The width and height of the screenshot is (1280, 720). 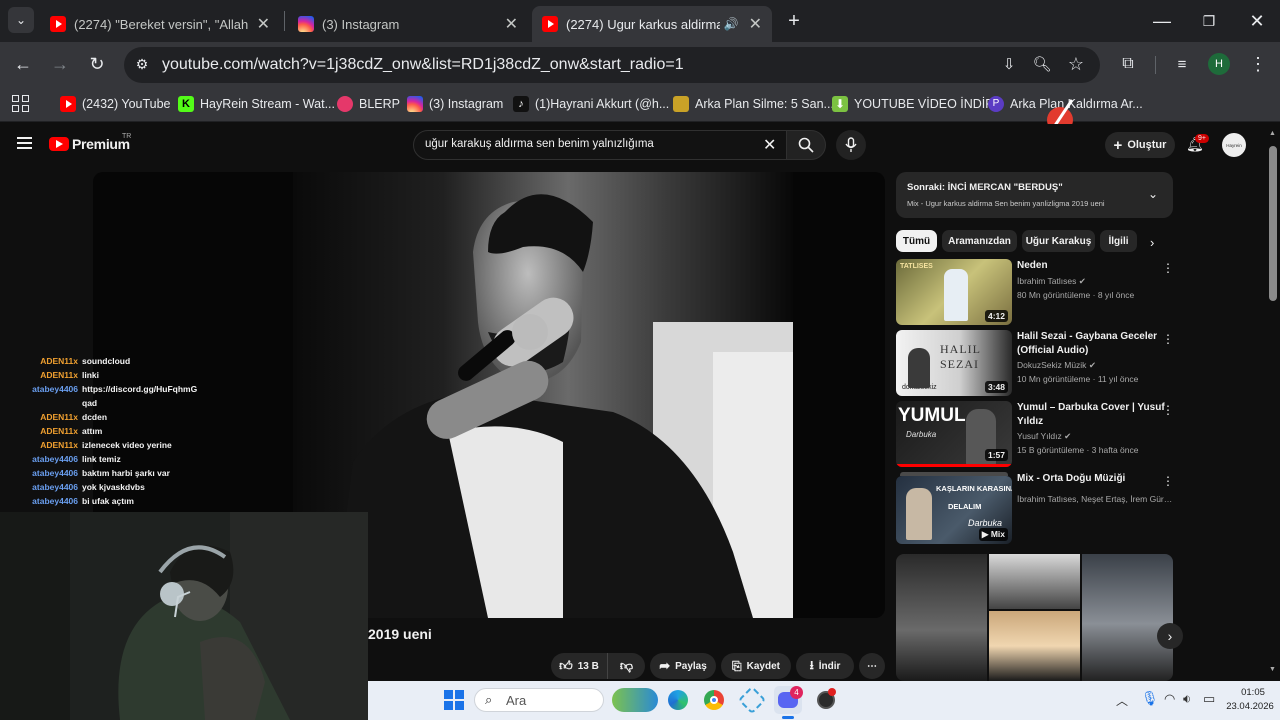 I want to click on network-app-icon, so click(x=752, y=700).